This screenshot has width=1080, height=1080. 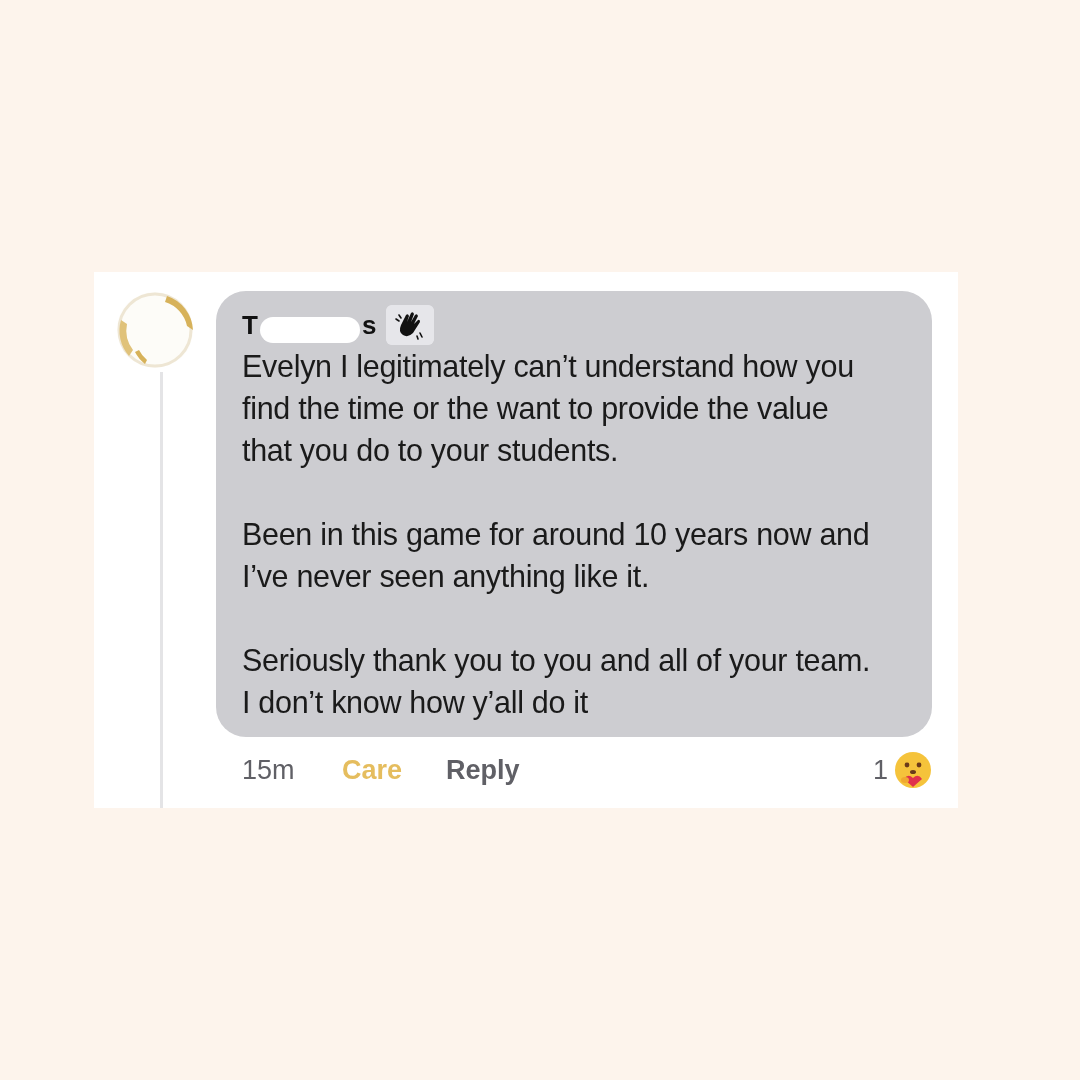 What do you see at coordinates (369, 325) in the screenshot?
I see `author-name: s` at bounding box center [369, 325].